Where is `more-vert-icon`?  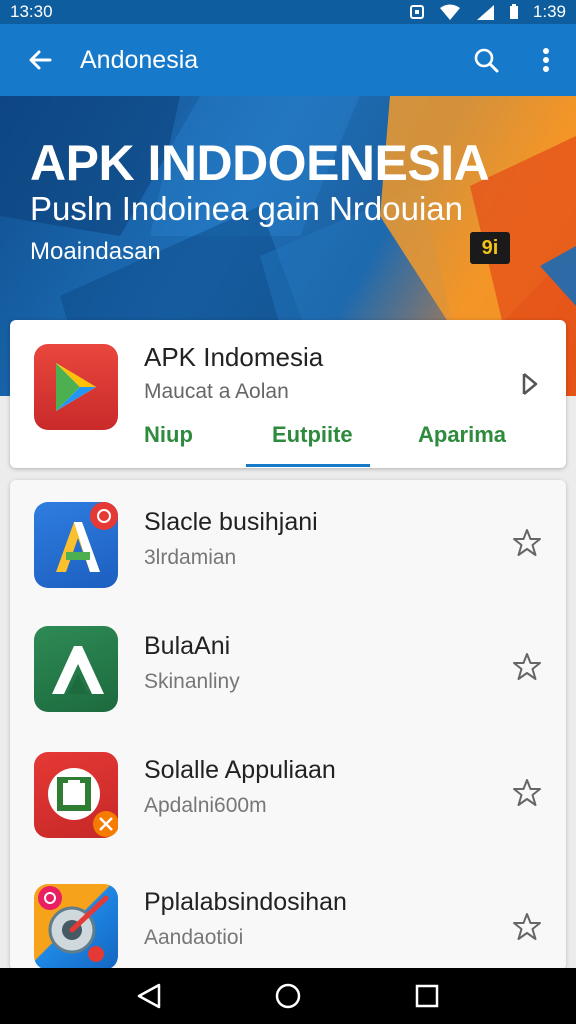
more-vert-icon is located at coordinates (546, 60).